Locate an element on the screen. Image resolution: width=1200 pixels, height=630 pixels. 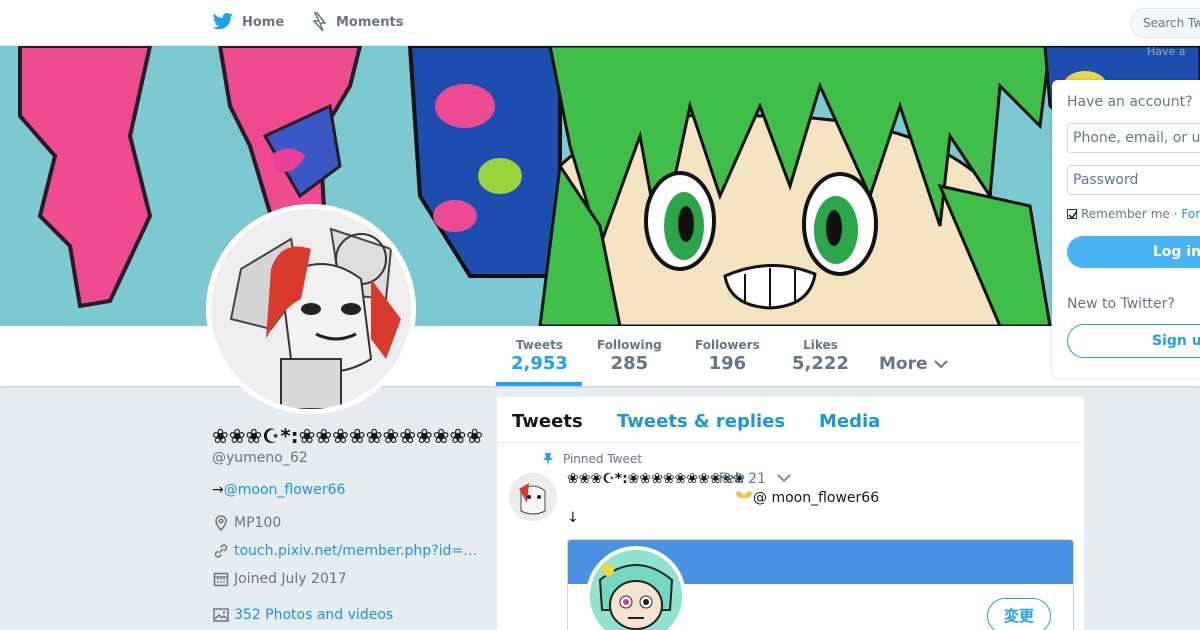
stat-following: Following 285 is located at coordinates (629, 356).